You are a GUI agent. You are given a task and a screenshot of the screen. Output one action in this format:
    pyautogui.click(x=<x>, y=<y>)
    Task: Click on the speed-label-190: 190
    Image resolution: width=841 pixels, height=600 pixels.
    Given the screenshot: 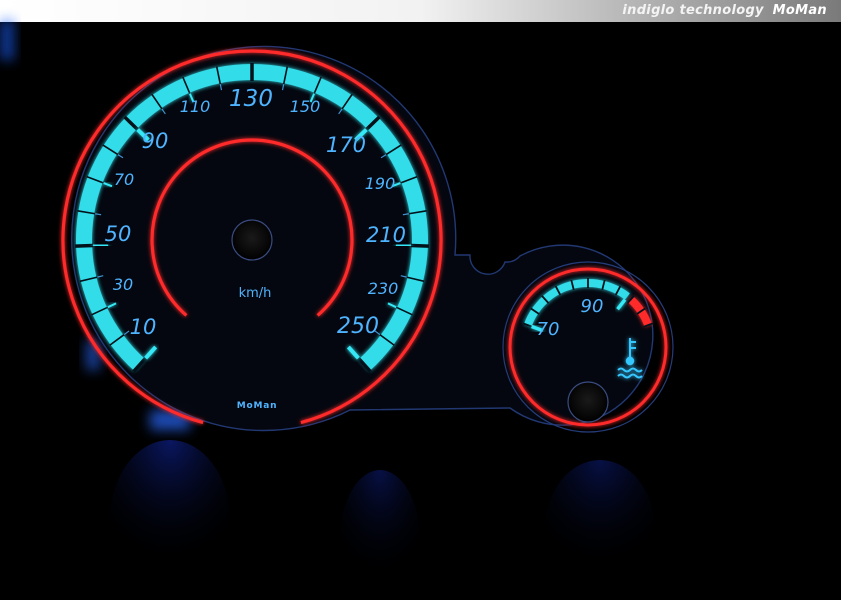 What is the action you would take?
    pyautogui.click(x=380, y=183)
    